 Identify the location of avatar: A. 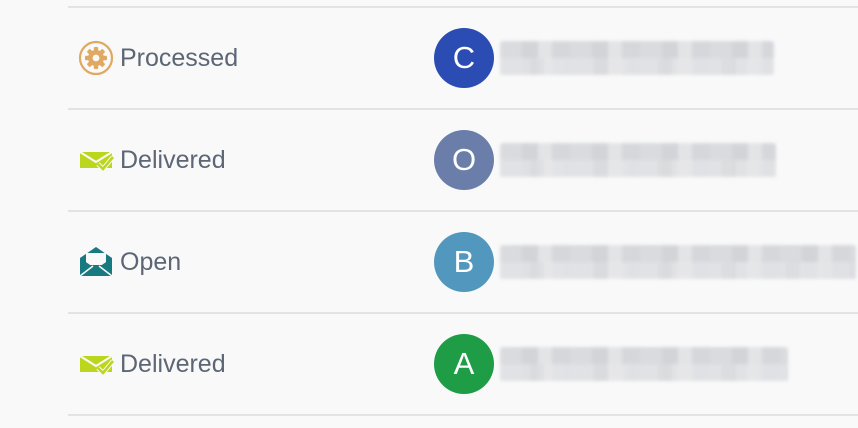
(464, 364).